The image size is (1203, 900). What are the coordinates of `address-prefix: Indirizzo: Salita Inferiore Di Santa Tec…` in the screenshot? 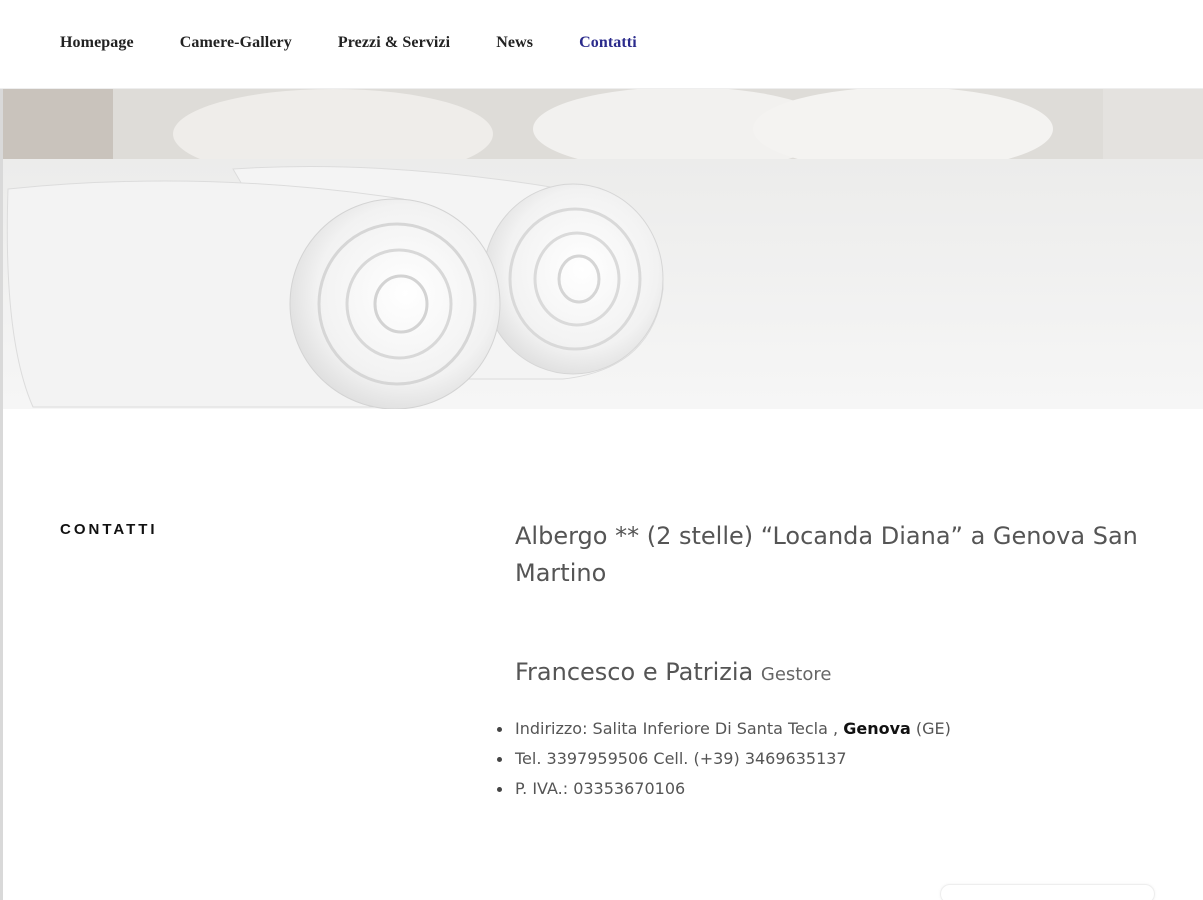 It's located at (677, 728).